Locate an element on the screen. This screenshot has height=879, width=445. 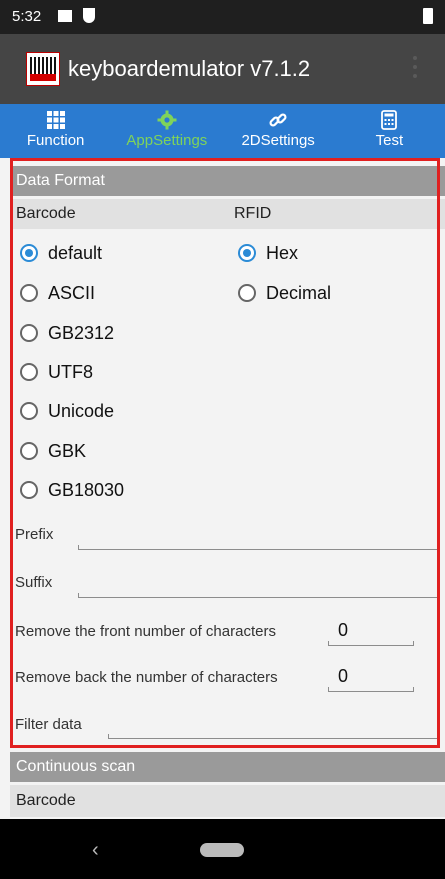
system-nav-bar: ‹ is located at coordinates (222, 849).